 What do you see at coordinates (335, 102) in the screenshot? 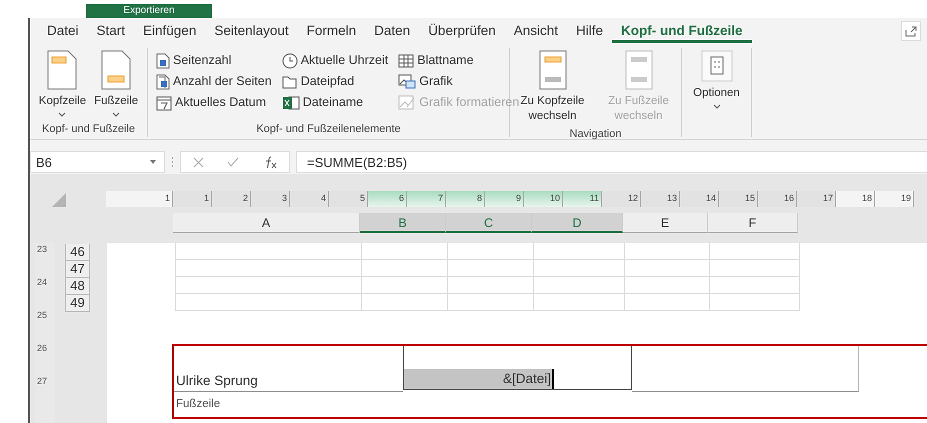
I see `ribbon-button: Dateiname` at bounding box center [335, 102].